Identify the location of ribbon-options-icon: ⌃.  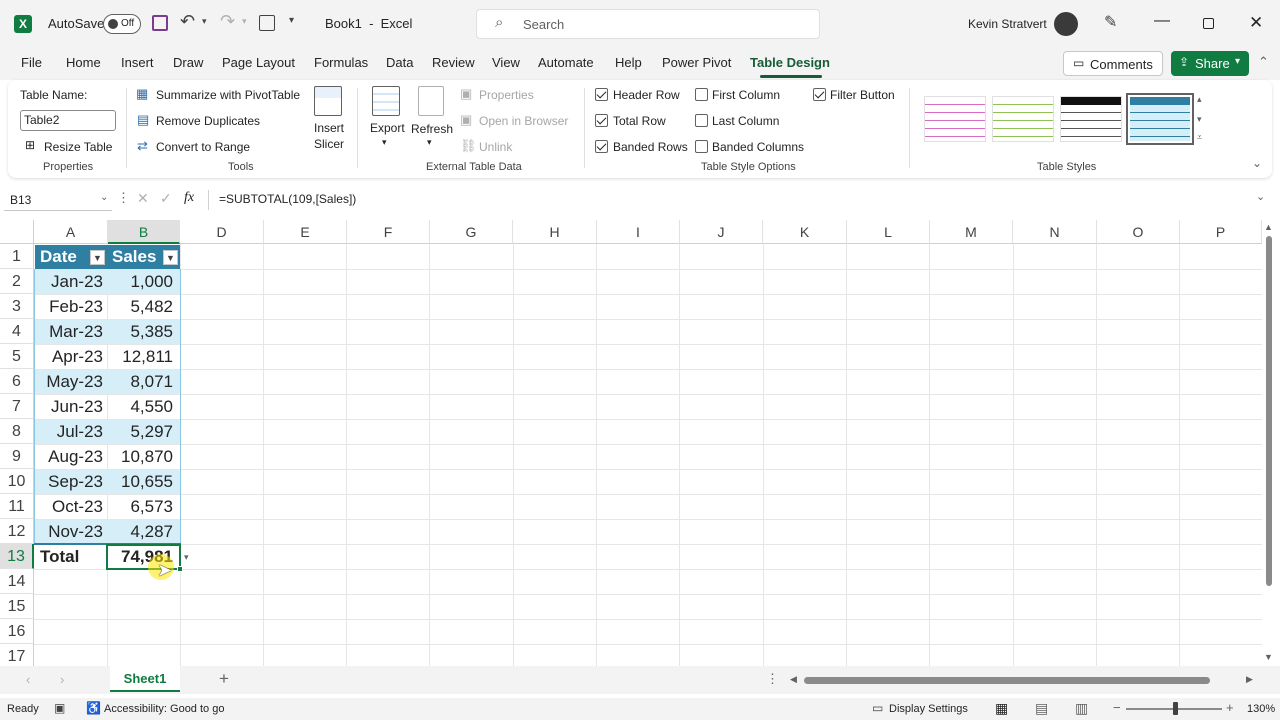
(1263, 62).